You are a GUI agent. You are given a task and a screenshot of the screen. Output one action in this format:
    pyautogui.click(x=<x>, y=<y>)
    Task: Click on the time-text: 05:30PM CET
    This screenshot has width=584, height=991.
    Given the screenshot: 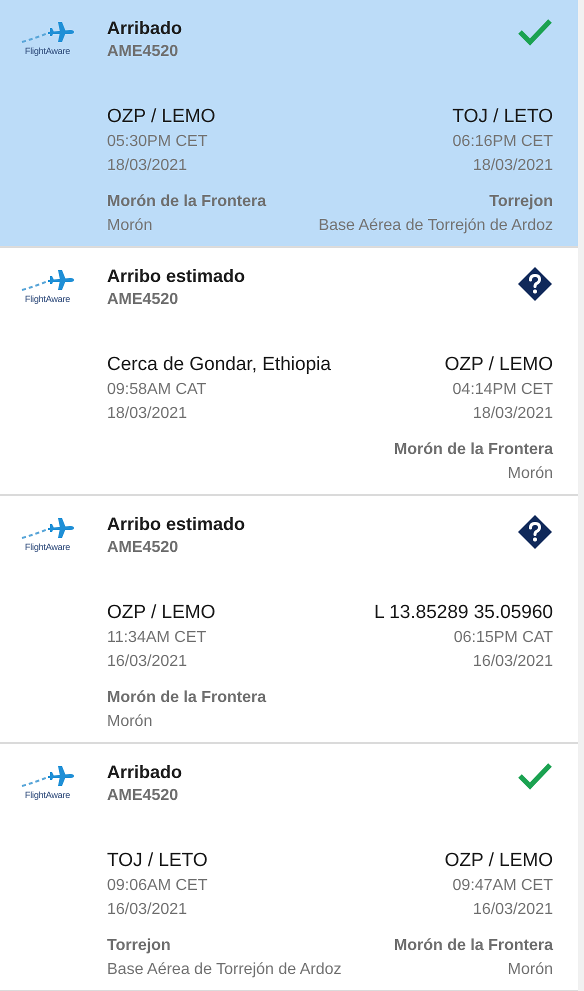 What is the action you would take?
    pyautogui.click(x=157, y=142)
    